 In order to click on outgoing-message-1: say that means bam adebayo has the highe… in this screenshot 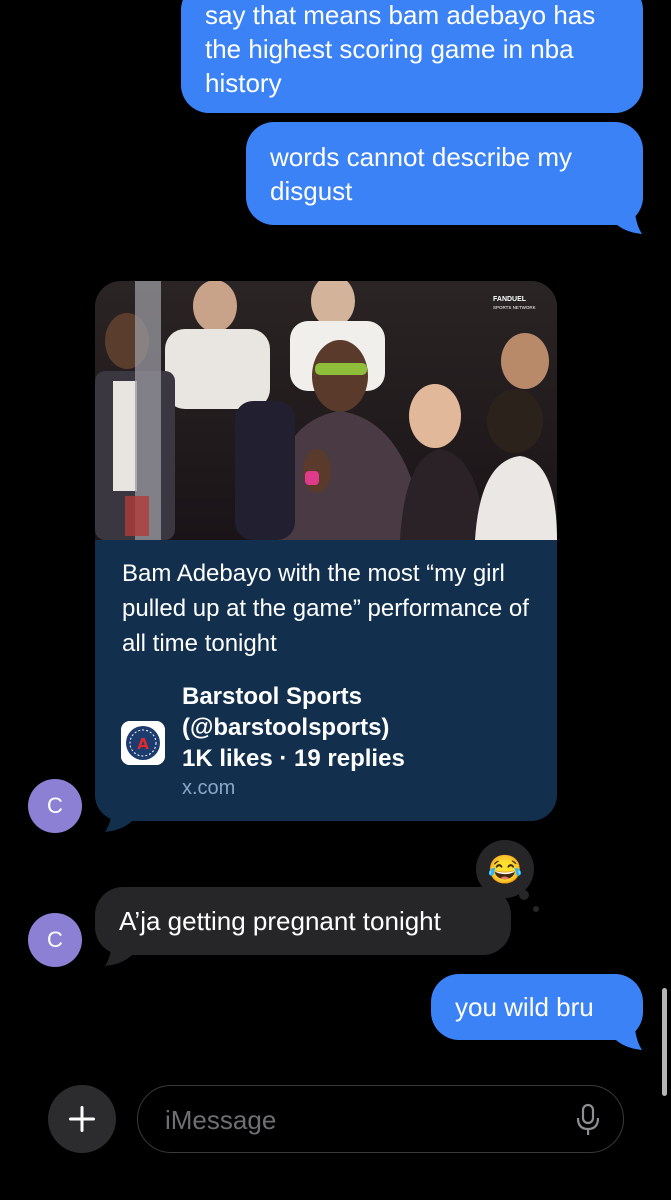, I will do `click(412, 56)`.